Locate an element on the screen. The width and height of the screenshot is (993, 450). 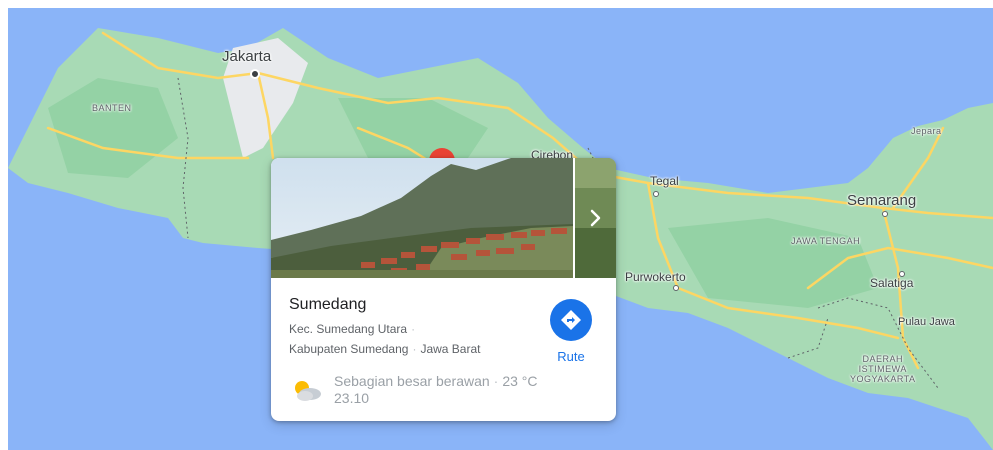
city-label-tegal: Tegal is located at coordinates (664, 181).